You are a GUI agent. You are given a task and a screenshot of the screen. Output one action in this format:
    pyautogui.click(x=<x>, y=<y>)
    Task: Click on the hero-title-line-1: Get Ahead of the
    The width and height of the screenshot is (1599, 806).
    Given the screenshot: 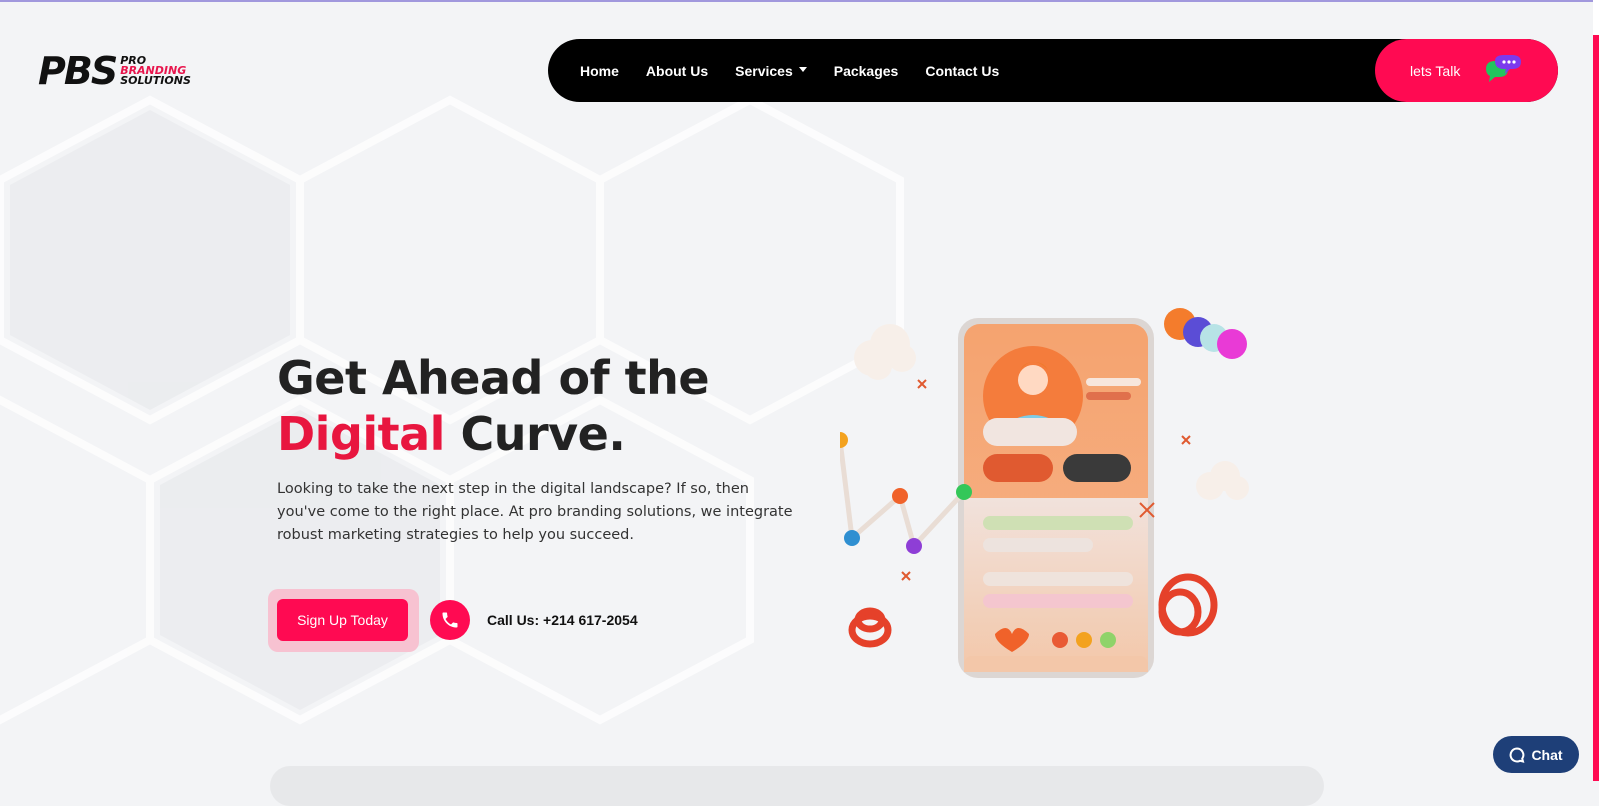 What is the action you would take?
    pyautogui.click(x=493, y=378)
    